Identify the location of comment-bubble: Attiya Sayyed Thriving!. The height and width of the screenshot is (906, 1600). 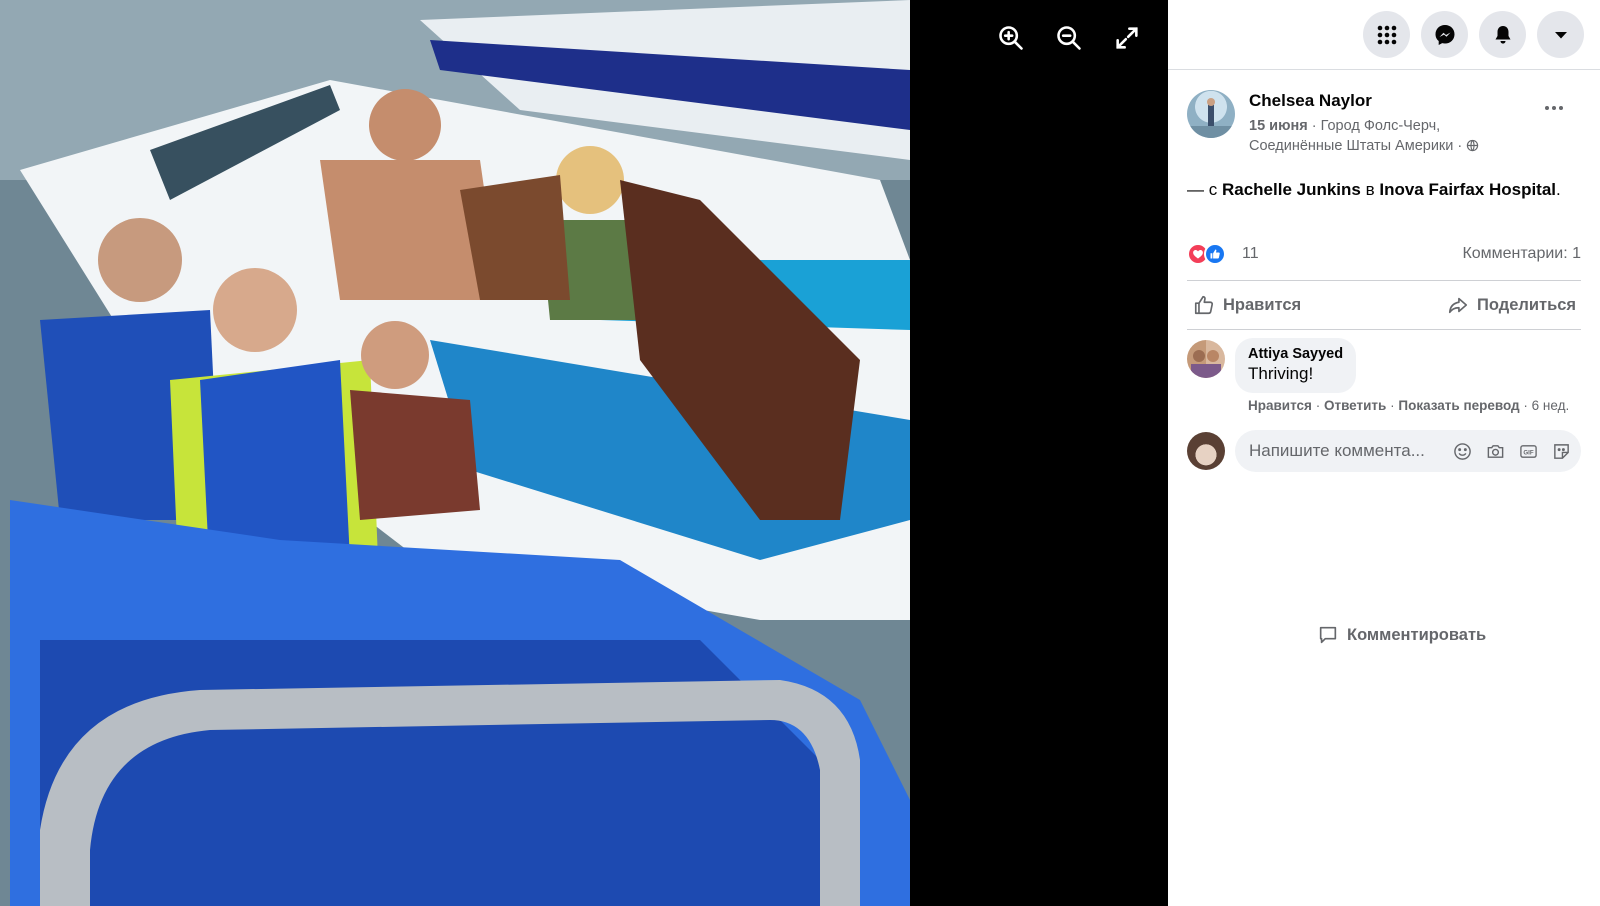
(1296, 365).